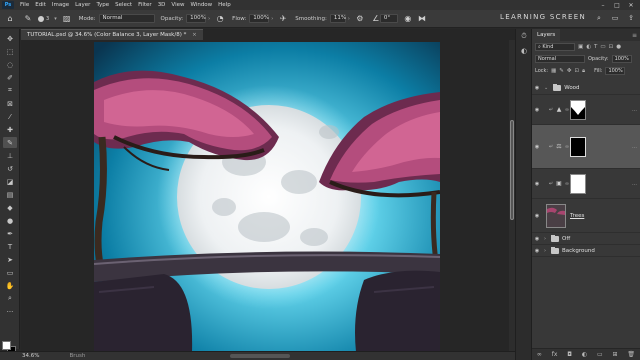  I want to click on menu-edit: Edit, so click(40, 5).